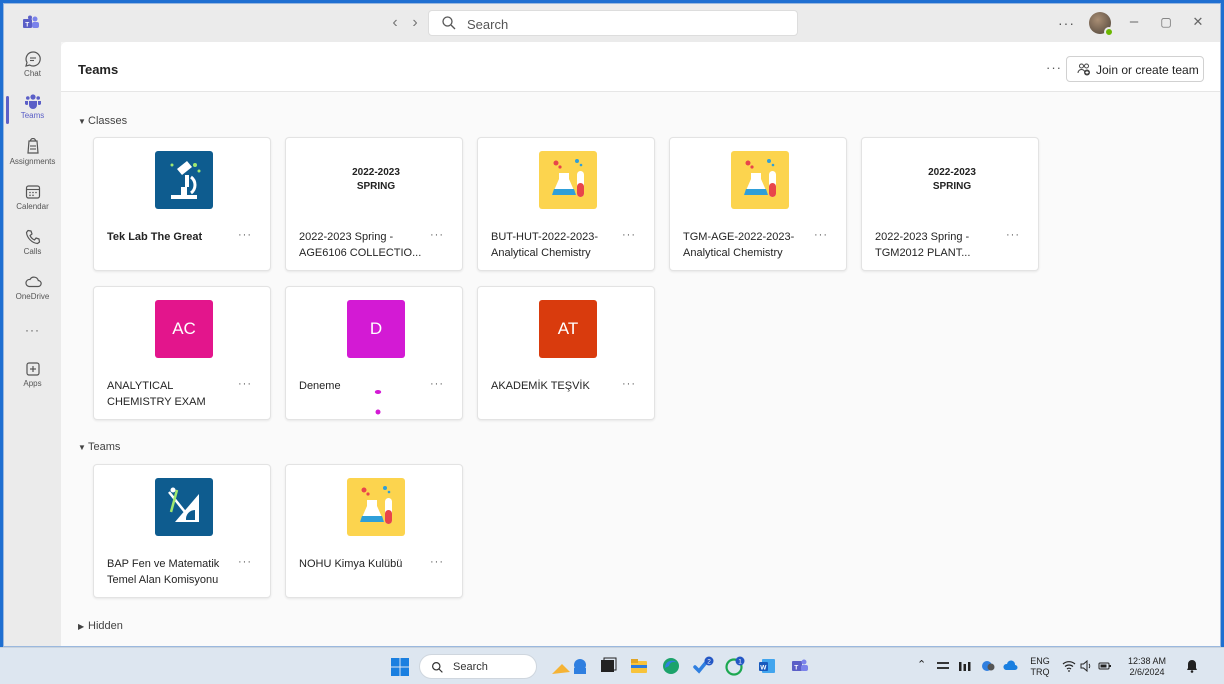 The height and width of the screenshot is (684, 1224). Describe the element at coordinates (639, 666) in the screenshot. I see `file-explorer-icon` at that location.